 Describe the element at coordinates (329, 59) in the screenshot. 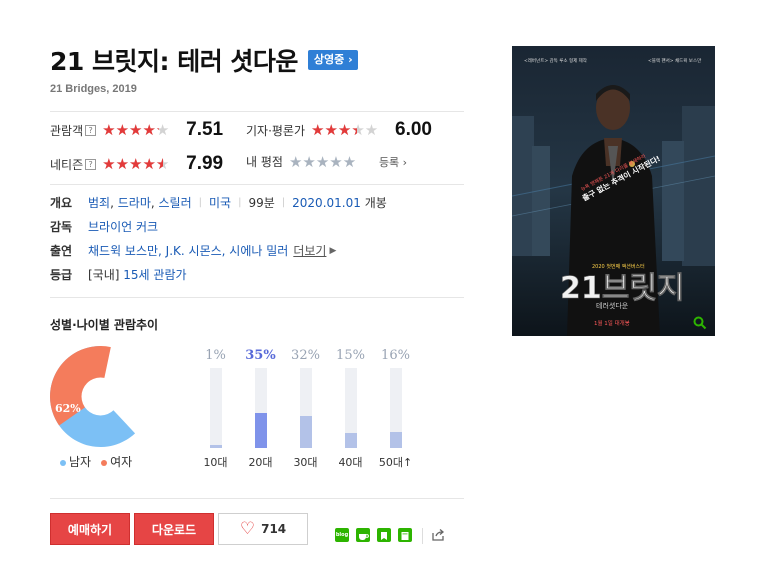

I see `status-badge-label: 상영중` at that location.